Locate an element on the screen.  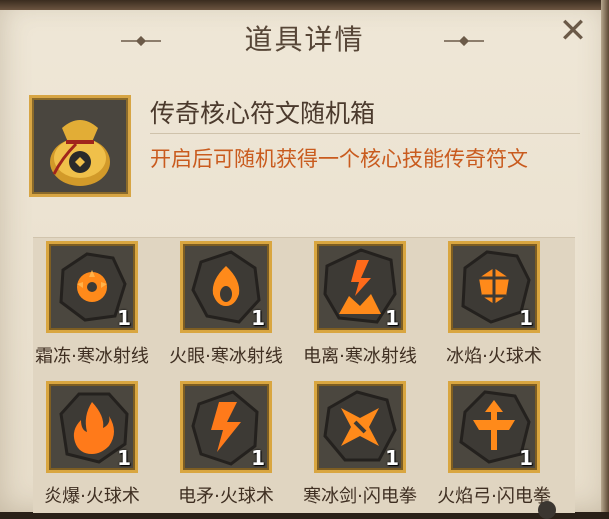
reward-item: 1 电离·寒冰射线 is located at coordinates (371, 303).